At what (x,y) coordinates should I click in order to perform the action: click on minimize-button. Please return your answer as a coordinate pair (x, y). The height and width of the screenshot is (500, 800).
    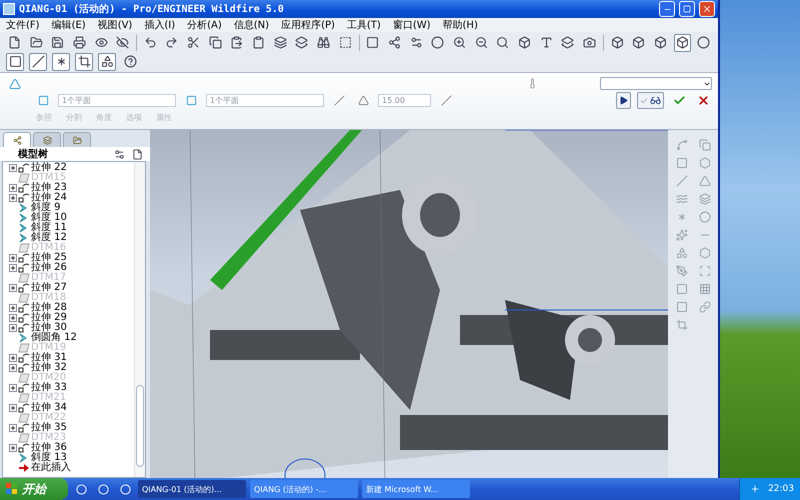
    Looking at the image, I should click on (667, 9).